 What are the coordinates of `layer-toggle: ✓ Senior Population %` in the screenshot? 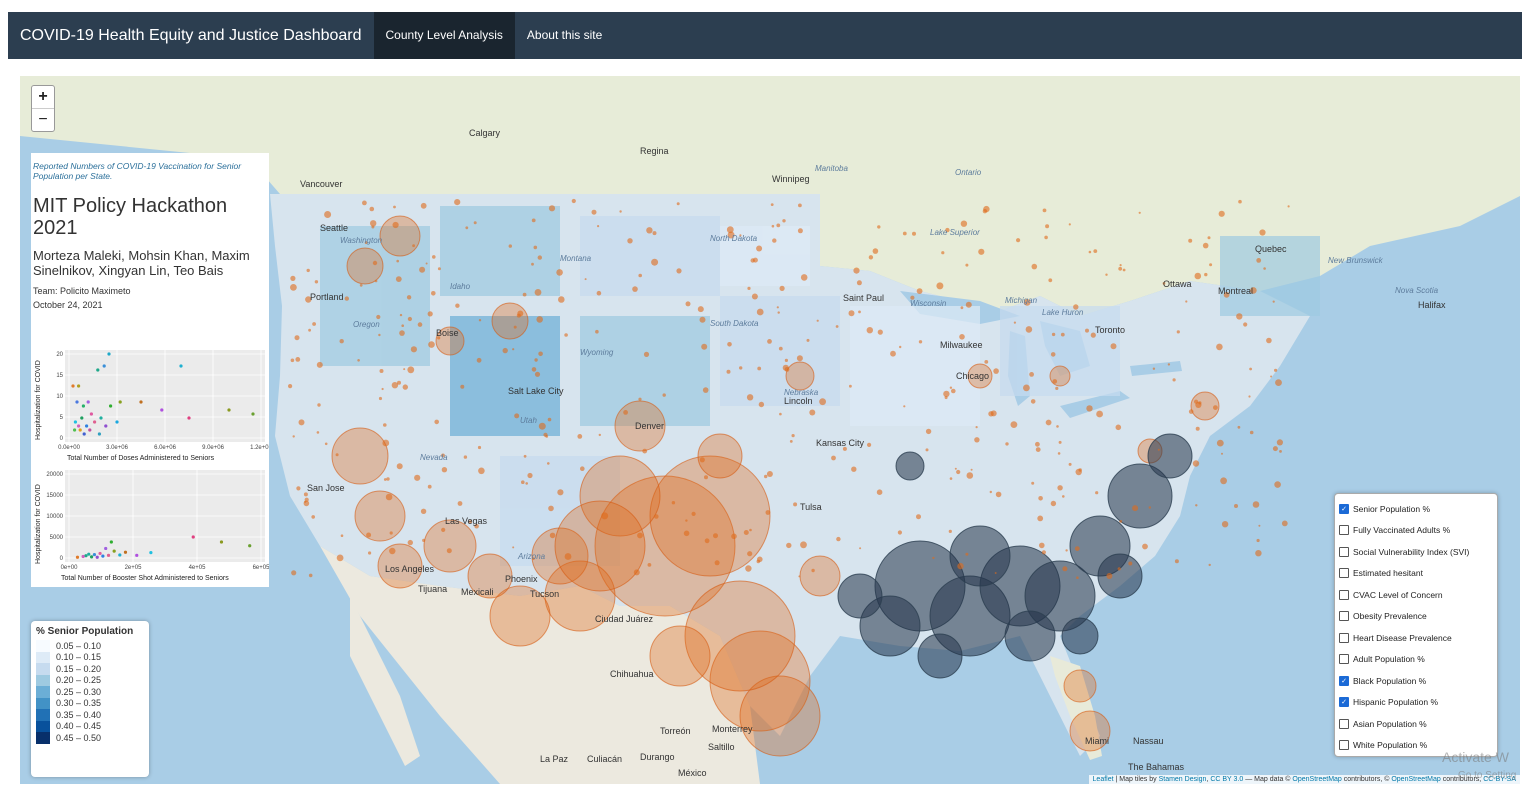 It's located at (1418, 509).